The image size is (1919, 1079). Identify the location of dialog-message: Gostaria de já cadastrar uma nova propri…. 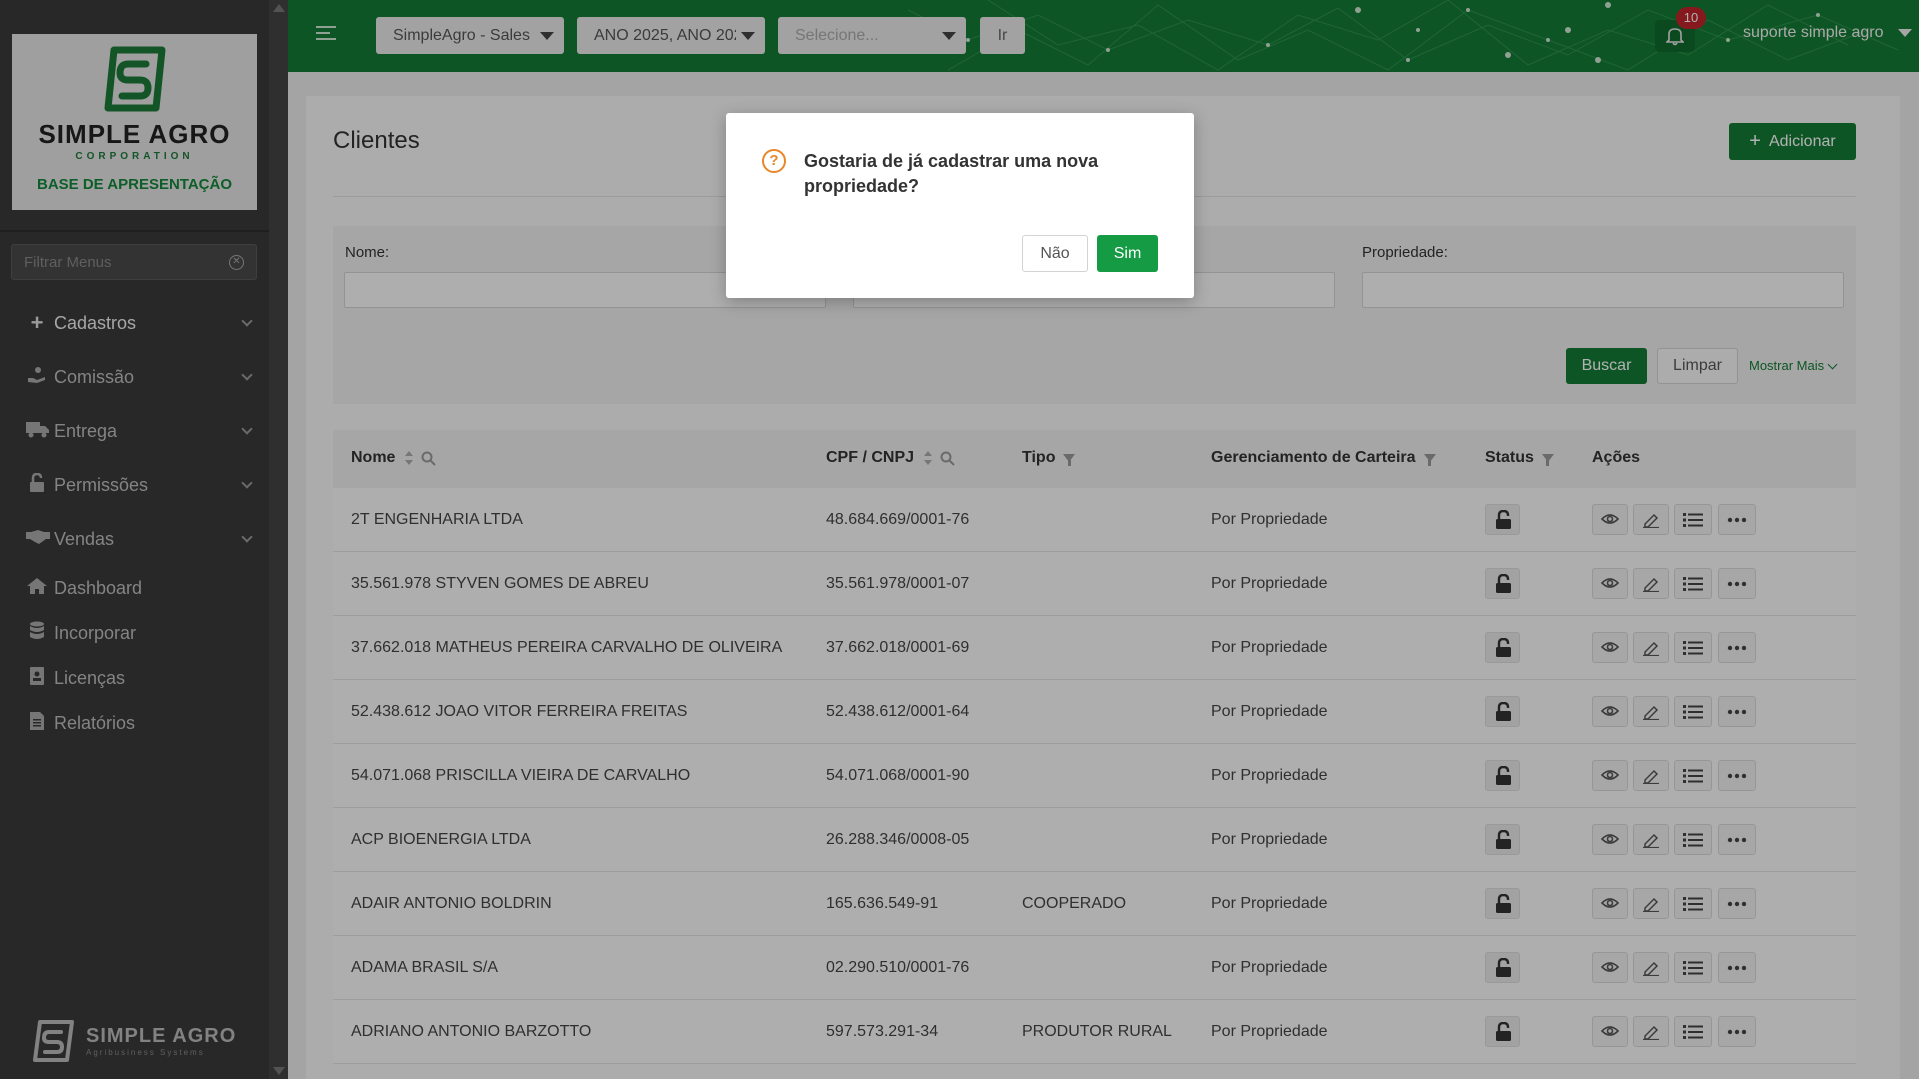
(951, 173).